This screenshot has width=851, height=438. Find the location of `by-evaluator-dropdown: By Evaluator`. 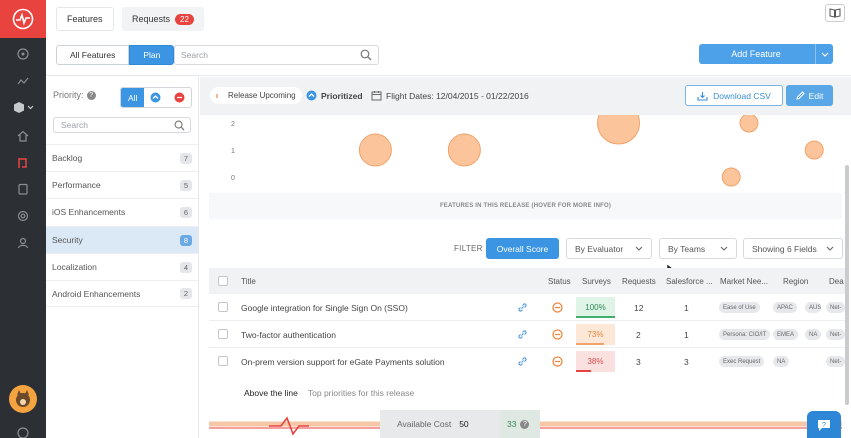

by-evaluator-dropdown: By Evaluator is located at coordinates (609, 248).